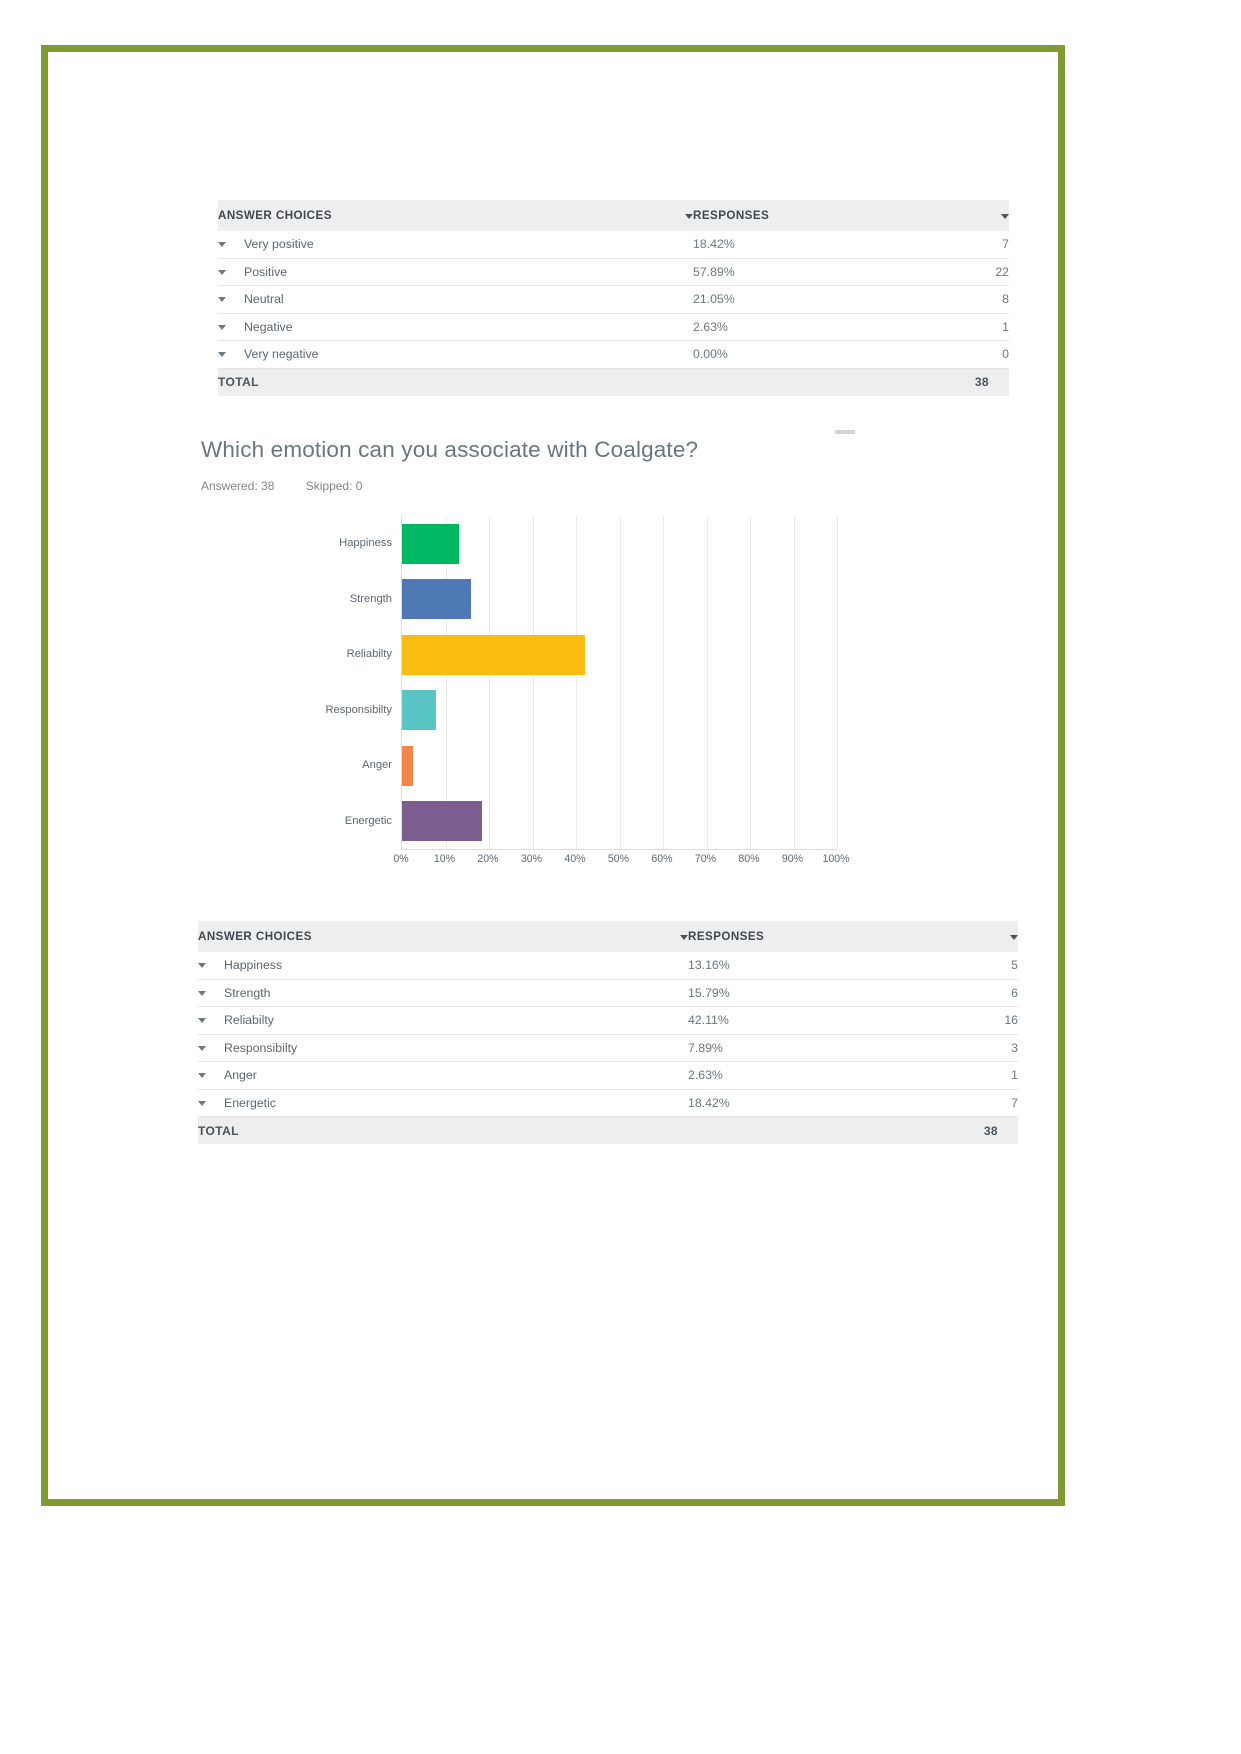 The image size is (1241, 1754). I want to click on chart-category-label: Anger, so click(377, 765).